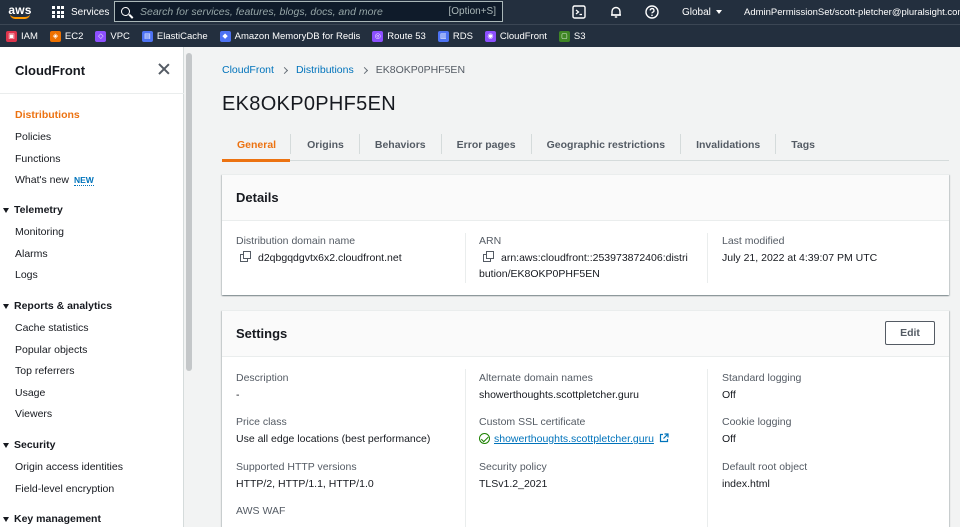  What do you see at coordinates (803, 144) in the screenshot?
I see `tab-tags: Tags` at bounding box center [803, 144].